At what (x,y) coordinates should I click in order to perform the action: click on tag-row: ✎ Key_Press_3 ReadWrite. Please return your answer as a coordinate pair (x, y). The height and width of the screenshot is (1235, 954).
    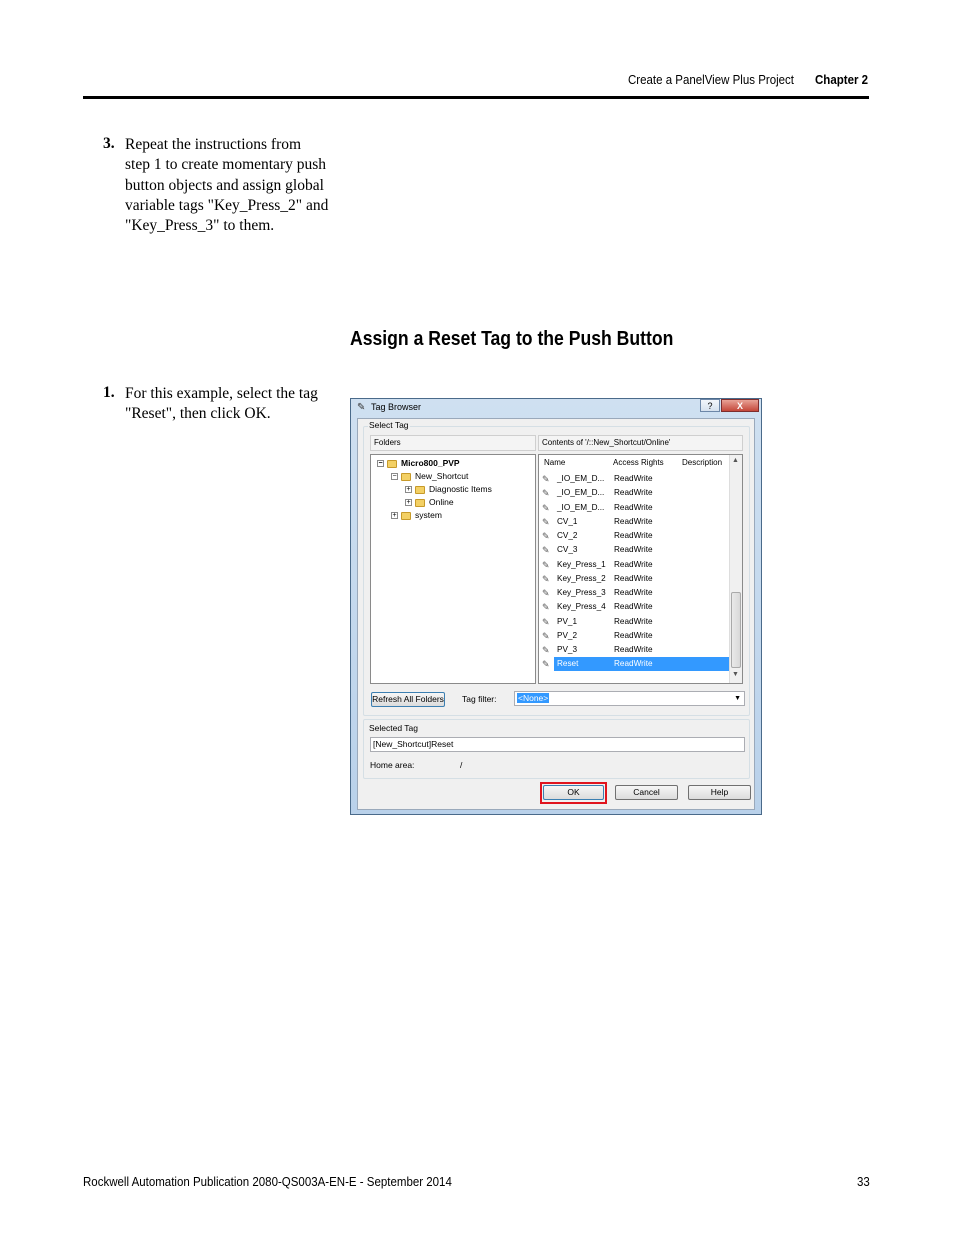
    Looking at the image, I should click on (636, 593).